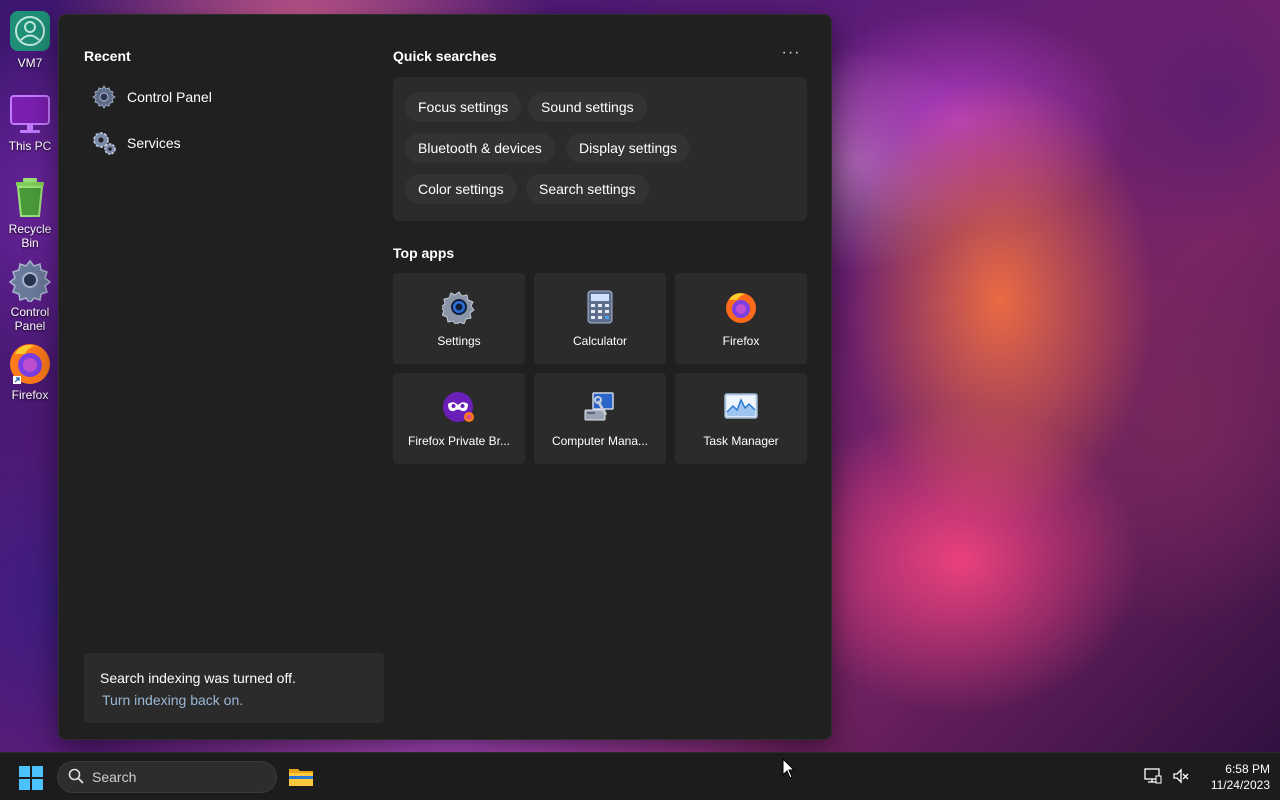 The width and height of the screenshot is (1280, 800). What do you see at coordinates (30, 236) in the screenshot?
I see `desktop-icon-label: Recycle Bin` at bounding box center [30, 236].